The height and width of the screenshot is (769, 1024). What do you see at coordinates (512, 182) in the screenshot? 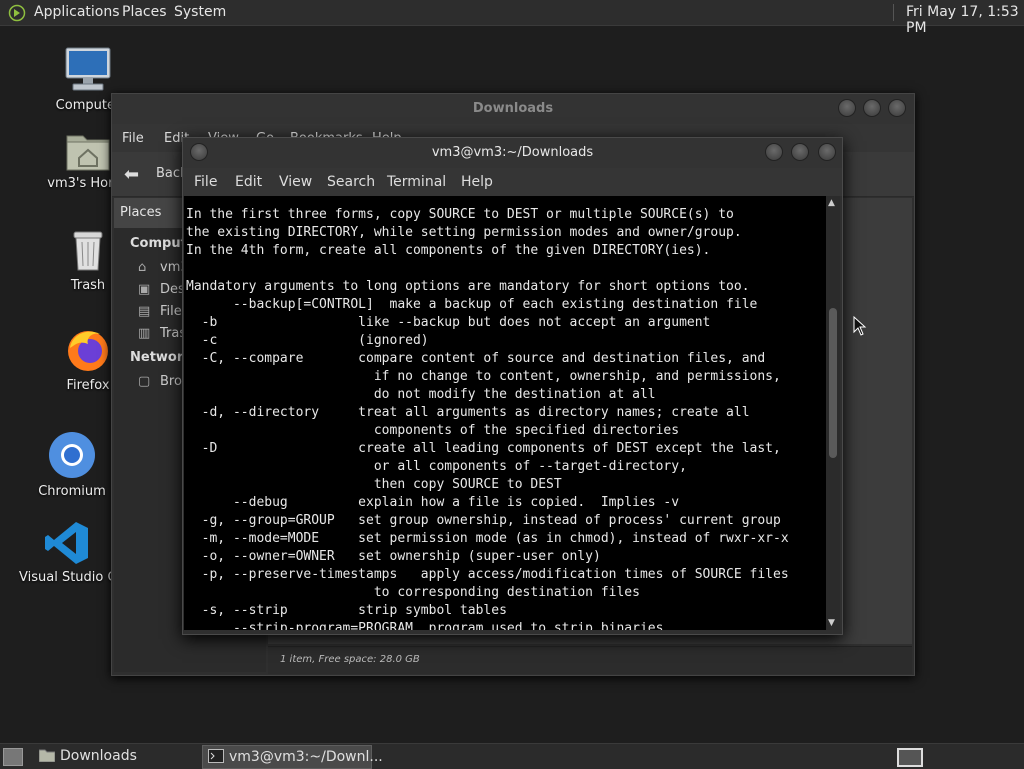
I see `terminal-menubar: File Edit View Search Terminal Help` at bounding box center [512, 182].